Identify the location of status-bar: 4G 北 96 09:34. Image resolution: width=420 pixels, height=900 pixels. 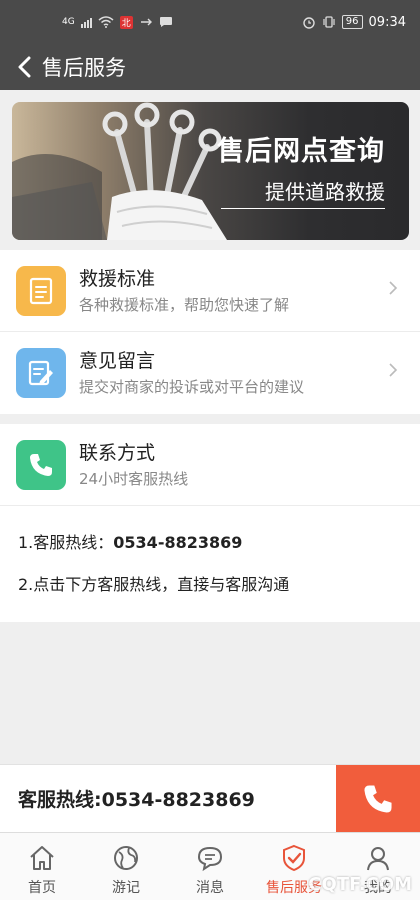
(210, 22).